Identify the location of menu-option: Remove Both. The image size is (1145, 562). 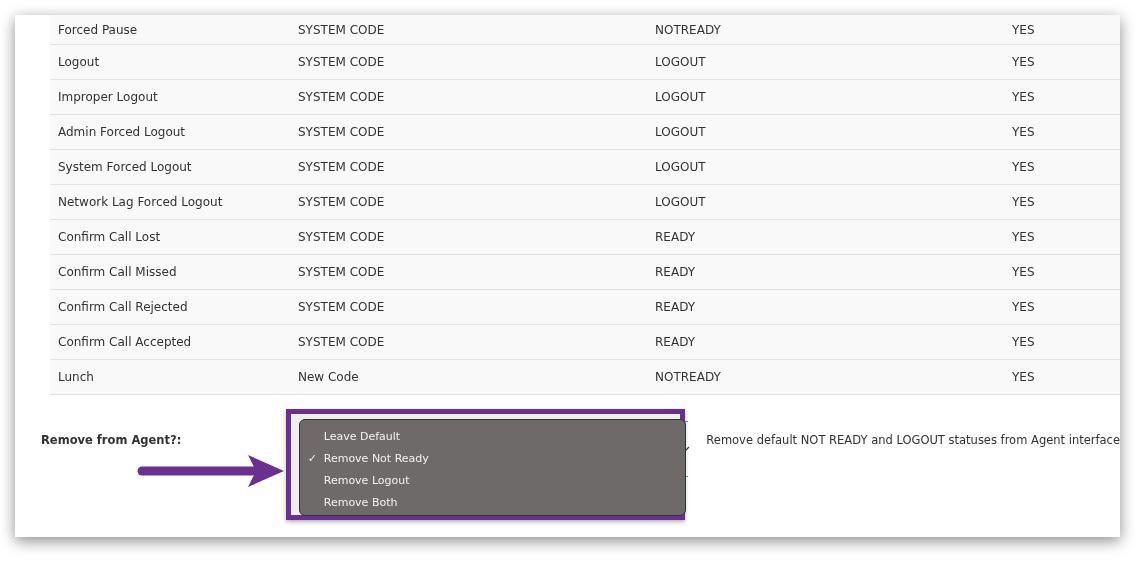
(360, 502).